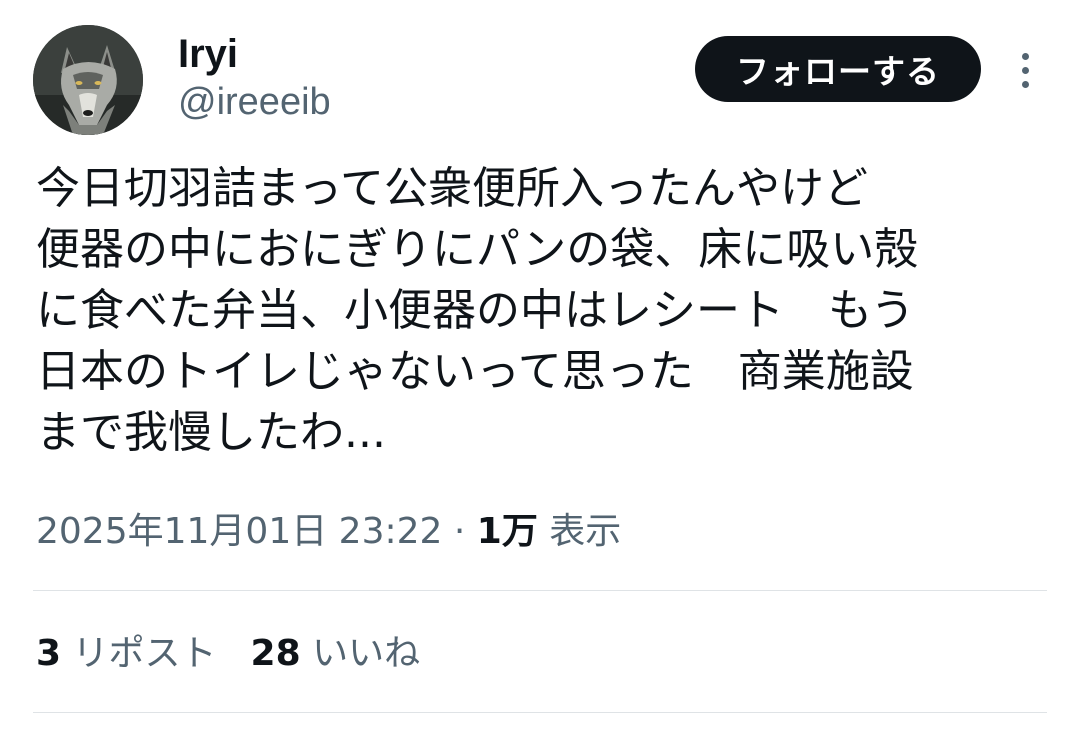  I want to click on tweet-text-line: 日本のトイレじゃないって思った 商業施設, so click(475, 371).